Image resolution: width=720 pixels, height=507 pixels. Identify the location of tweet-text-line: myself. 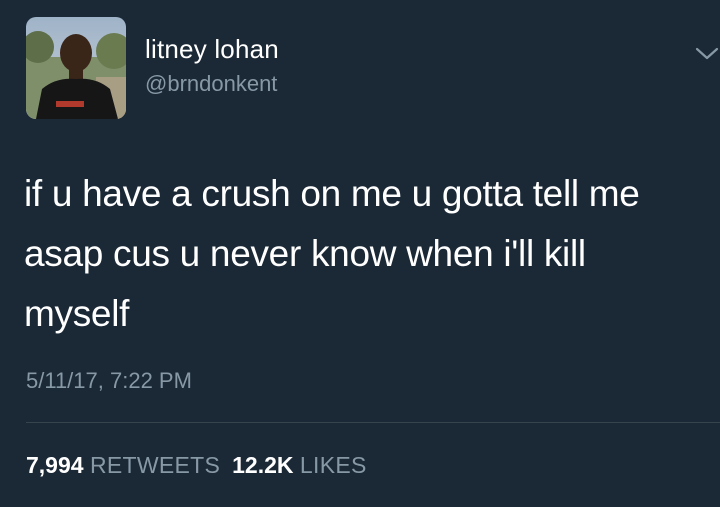
(77, 313).